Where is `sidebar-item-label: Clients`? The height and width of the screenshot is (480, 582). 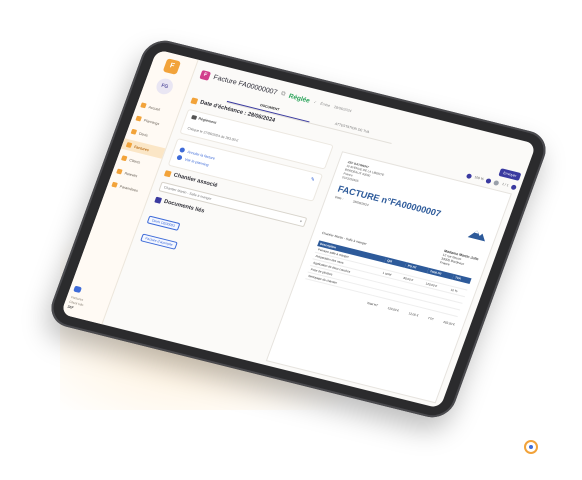 sidebar-item-label: Clients is located at coordinates (134, 161).